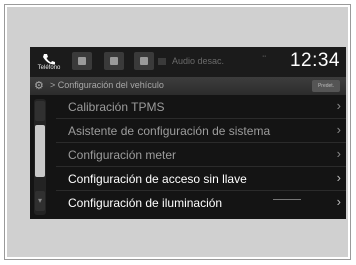  I want to click on audio-status: Audio desac., so click(191, 61).